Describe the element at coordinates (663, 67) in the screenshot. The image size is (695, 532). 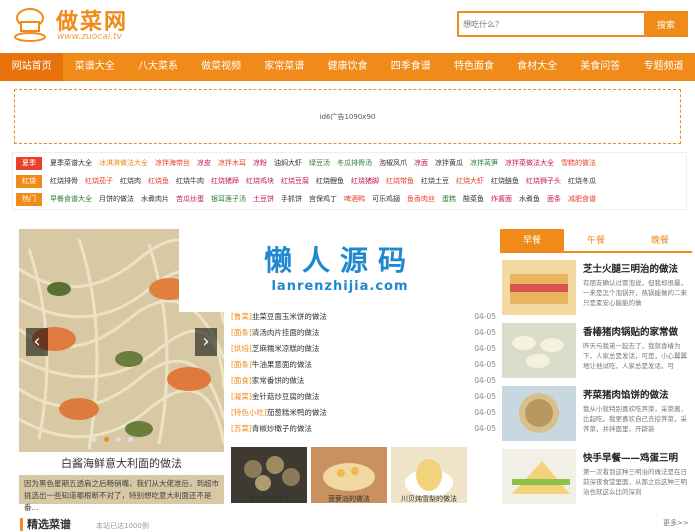
I see `nav-item-topics: 专题频道` at that location.